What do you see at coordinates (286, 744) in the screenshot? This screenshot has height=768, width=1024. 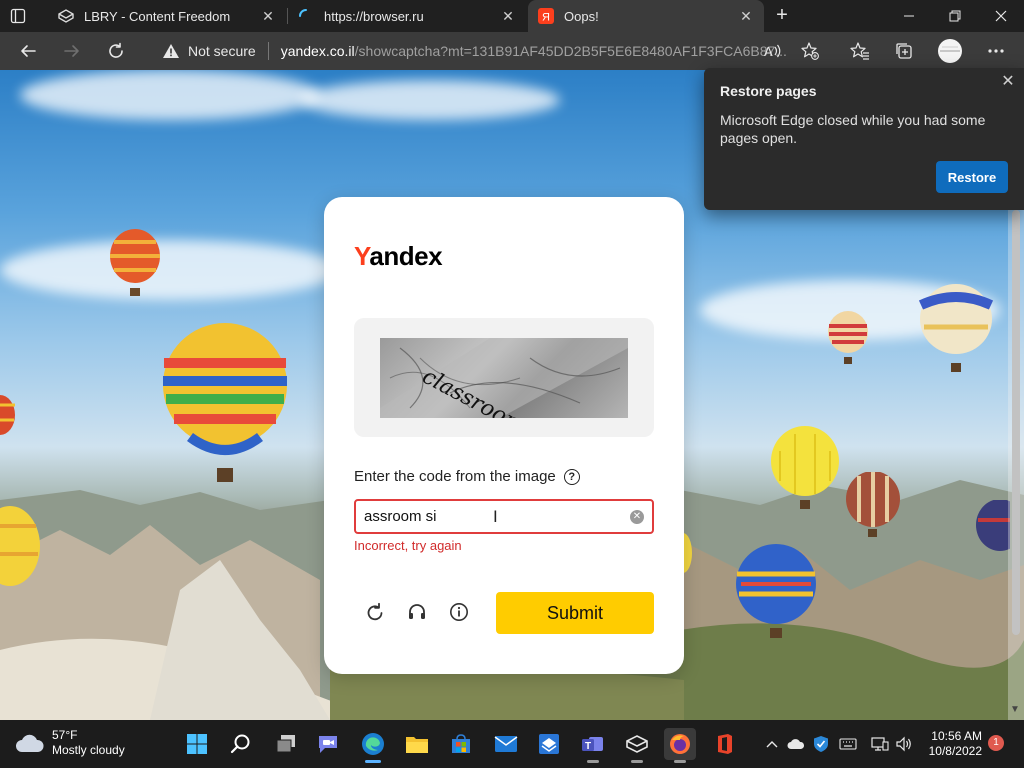 I see `task-view-icon` at bounding box center [286, 744].